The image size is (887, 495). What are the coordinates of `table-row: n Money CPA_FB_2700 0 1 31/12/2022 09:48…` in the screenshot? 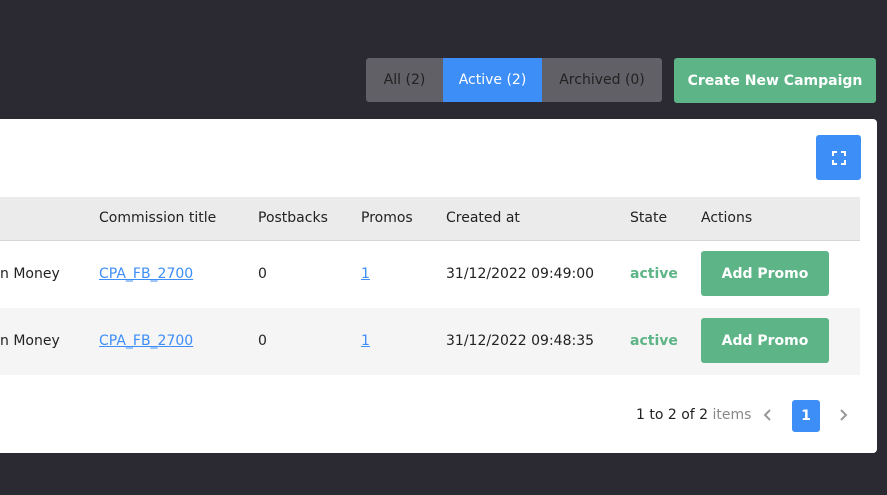 It's located at (430, 341).